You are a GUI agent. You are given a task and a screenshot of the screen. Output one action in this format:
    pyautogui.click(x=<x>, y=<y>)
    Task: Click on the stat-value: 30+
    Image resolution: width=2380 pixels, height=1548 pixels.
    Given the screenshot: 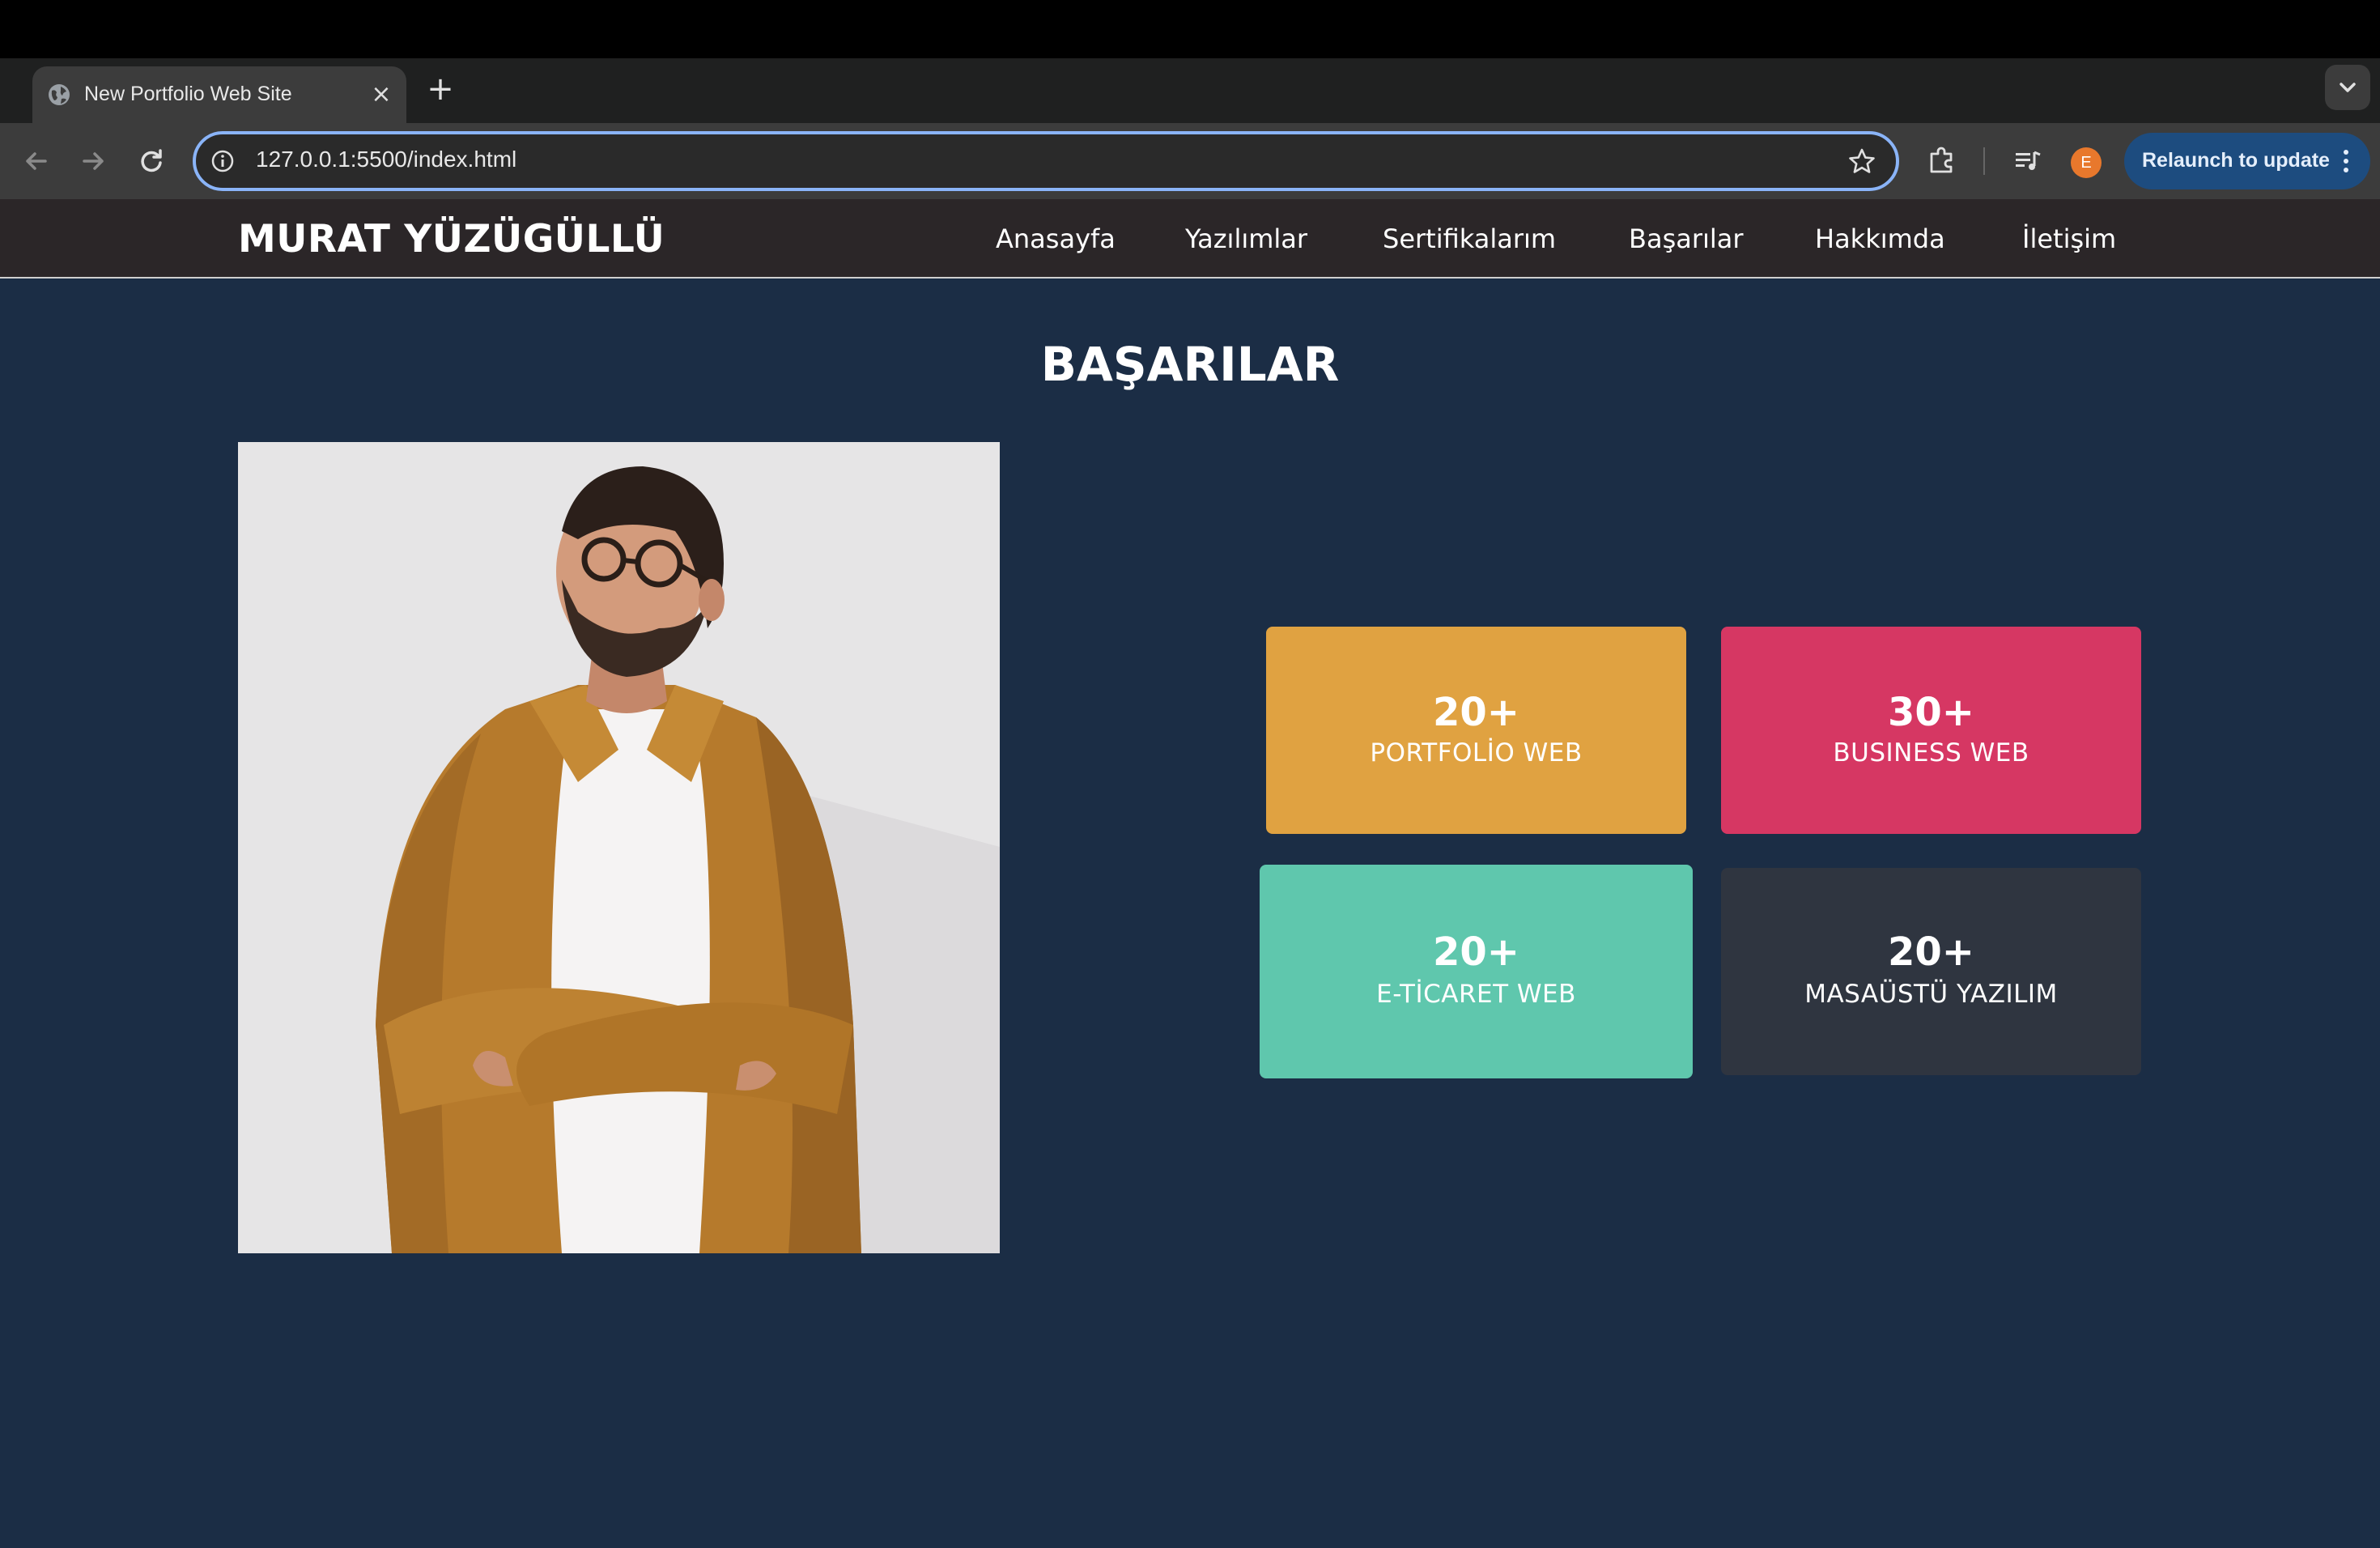 What is the action you would take?
    pyautogui.click(x=1931, y=712)
    